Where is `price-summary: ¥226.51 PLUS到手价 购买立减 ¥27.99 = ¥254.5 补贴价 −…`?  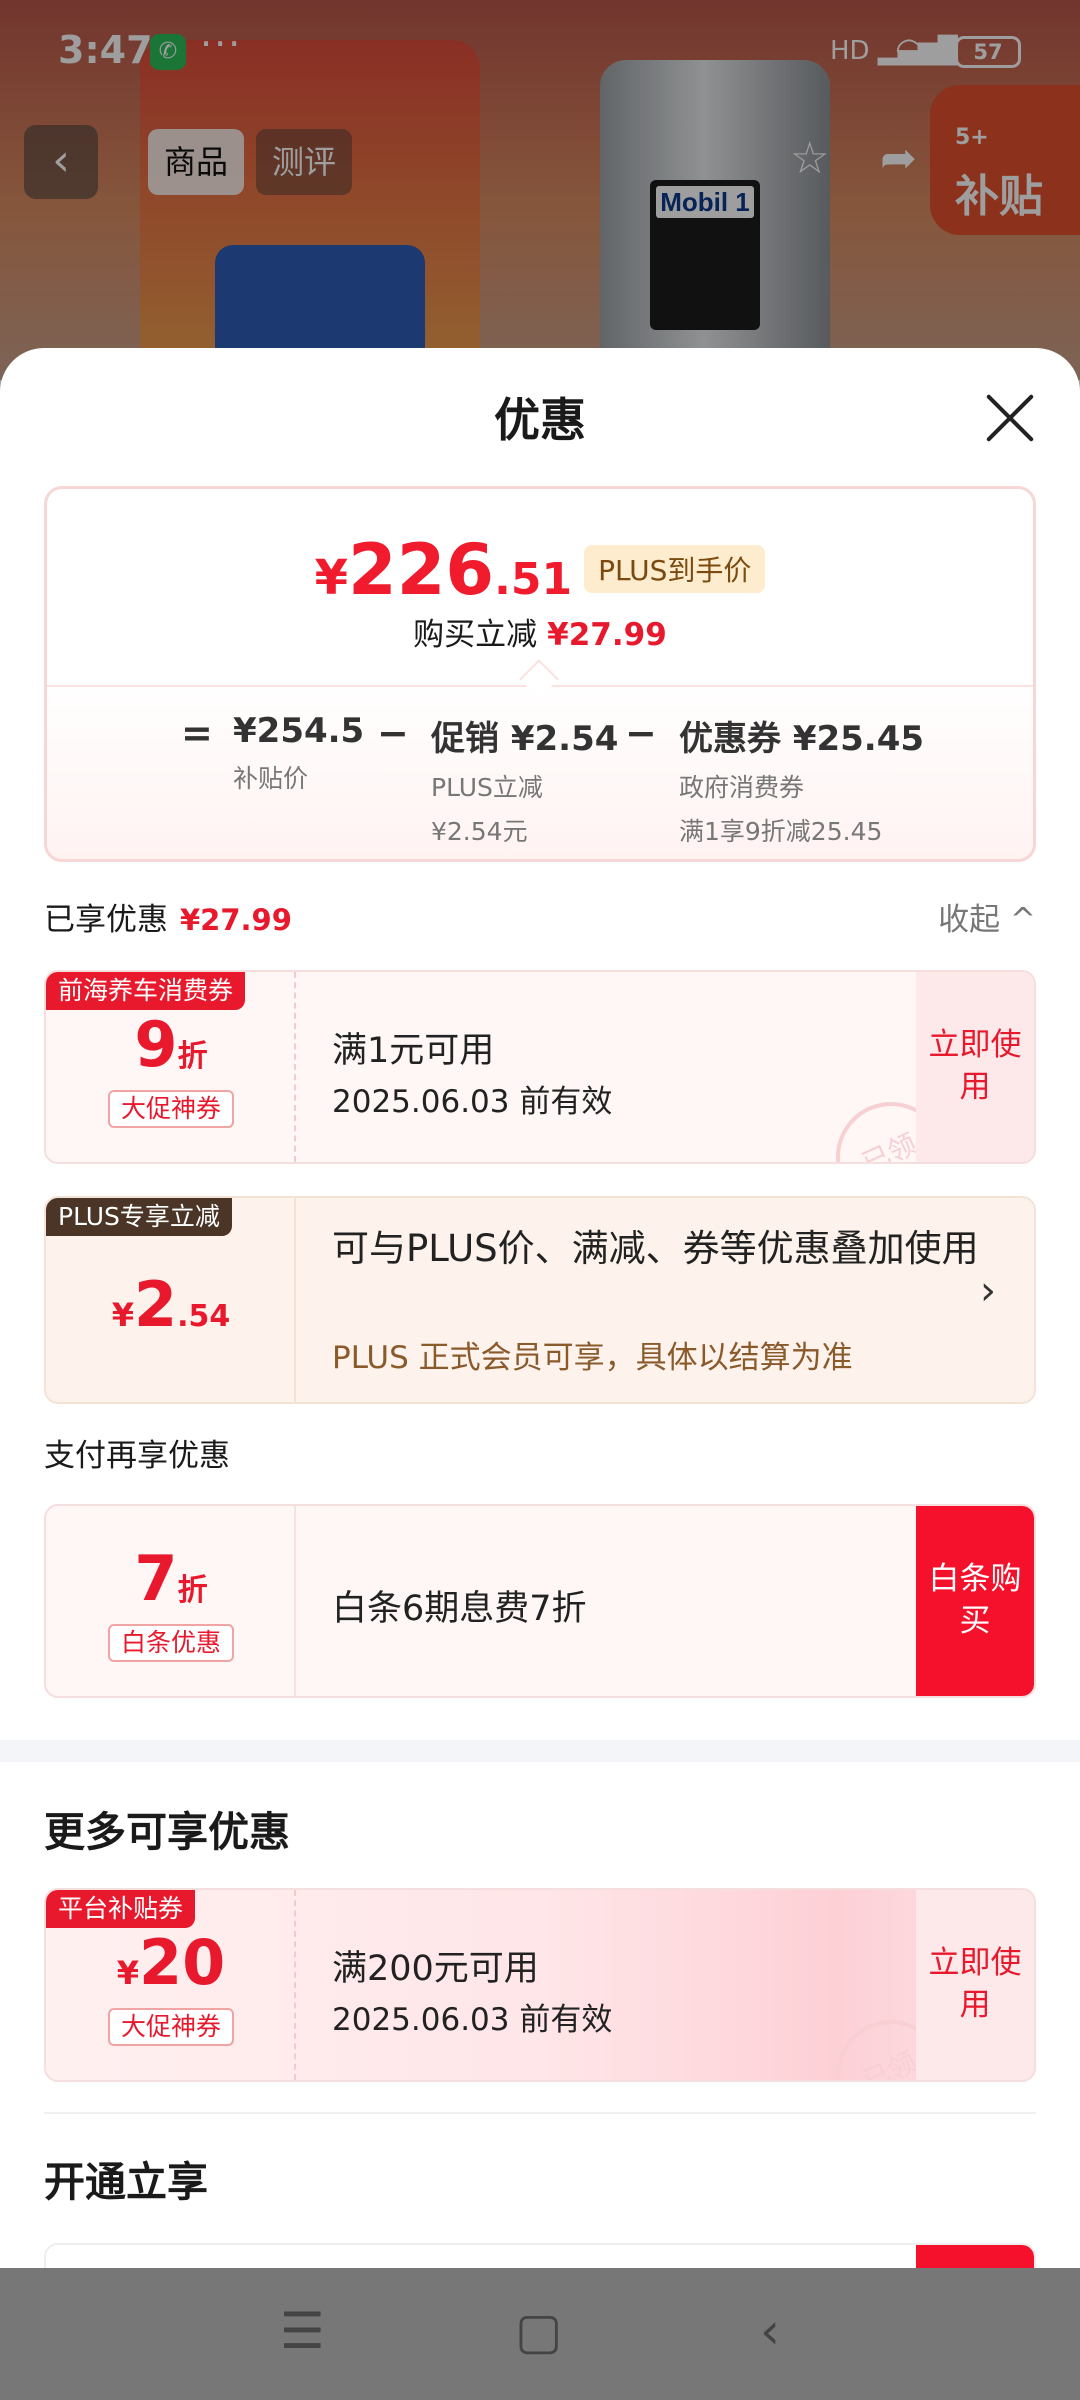 price-summary: ¥226.51 PLUS到手价 购买立减 ¥27.99 = ¥254.5 补贴价 −… is located at coordinates (540, 674).